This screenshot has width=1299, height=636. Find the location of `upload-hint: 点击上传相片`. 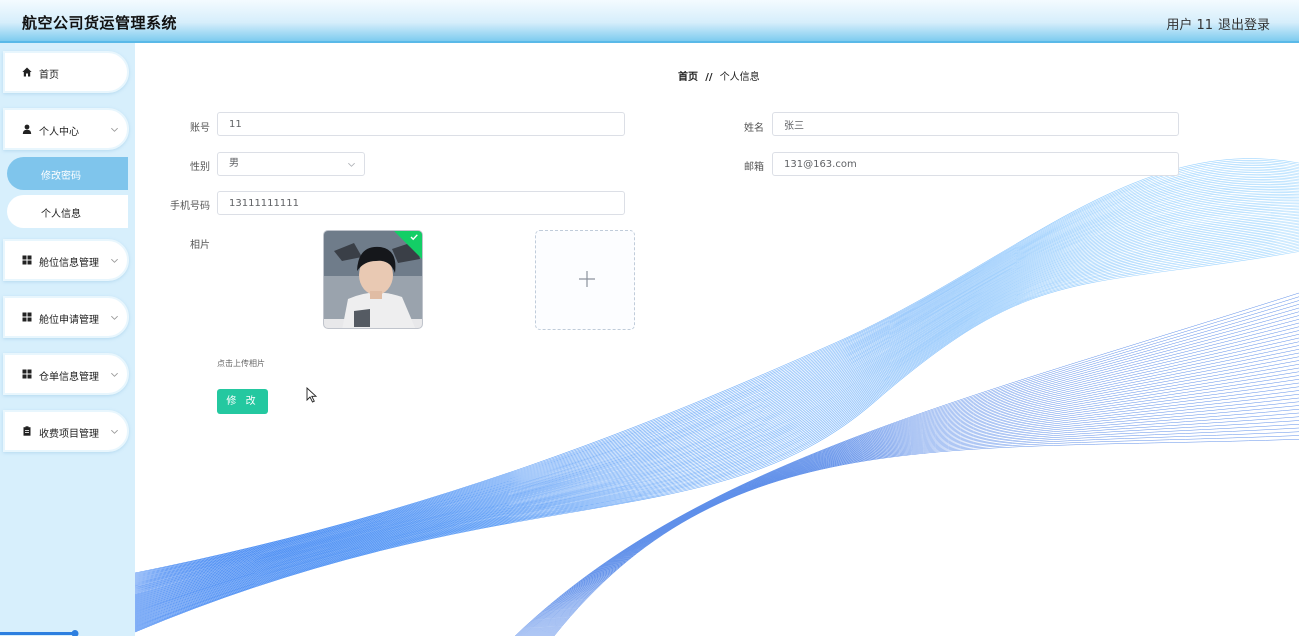

upload-hint: 点击上传相片 is located at coordinates (241, 363).